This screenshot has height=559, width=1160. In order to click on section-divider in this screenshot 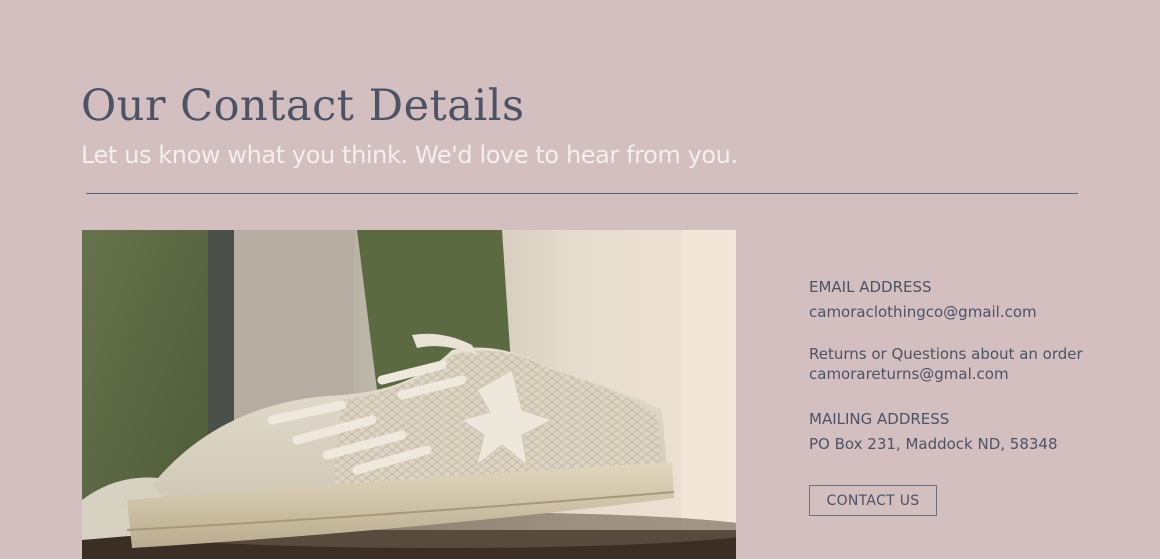, I will do `click(582, 193)`.